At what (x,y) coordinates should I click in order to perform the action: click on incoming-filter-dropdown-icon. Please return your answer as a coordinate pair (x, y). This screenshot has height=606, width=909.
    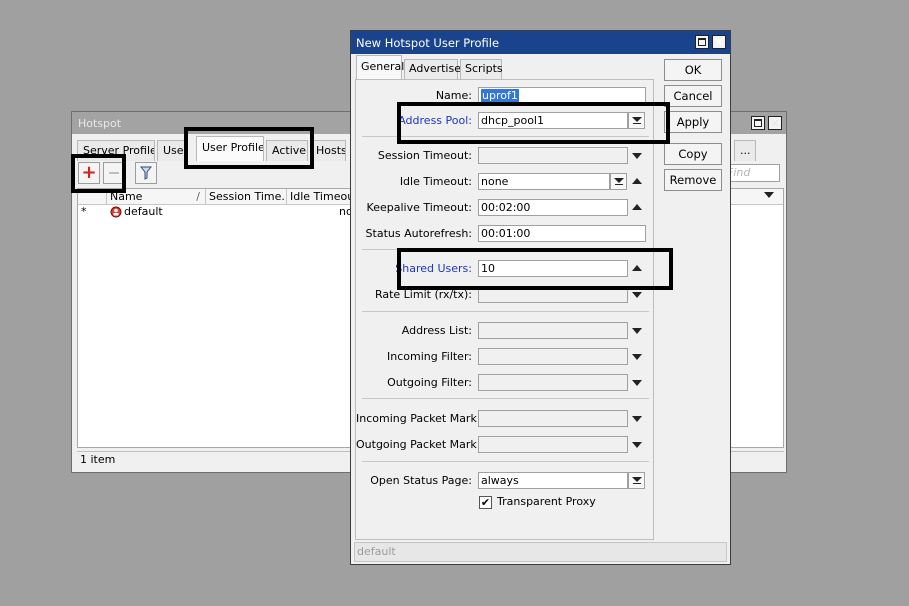
    Looking at the image, I should click on (637, 357).